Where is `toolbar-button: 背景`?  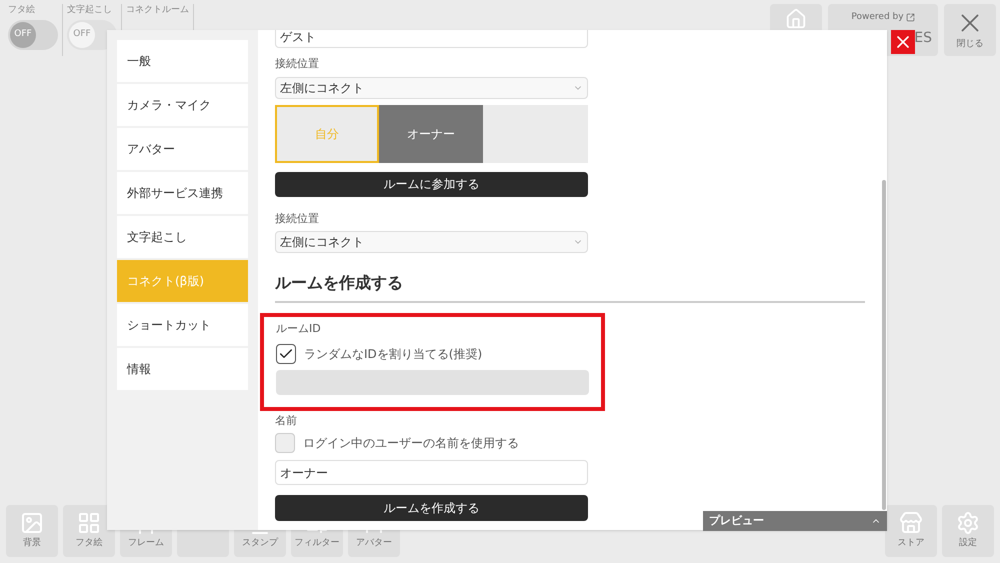 toolbar-button: 背景 is located at coordinates (32, 531).